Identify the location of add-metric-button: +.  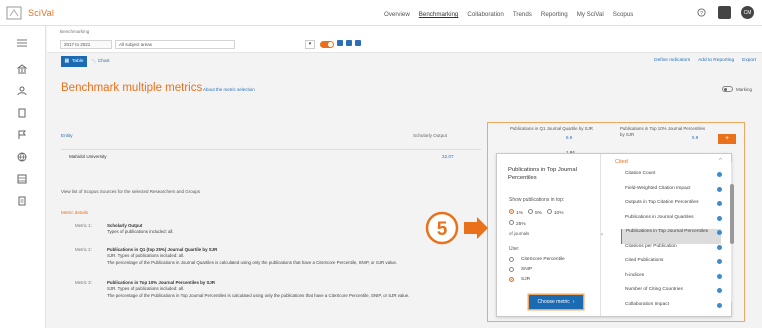
(727, 139).